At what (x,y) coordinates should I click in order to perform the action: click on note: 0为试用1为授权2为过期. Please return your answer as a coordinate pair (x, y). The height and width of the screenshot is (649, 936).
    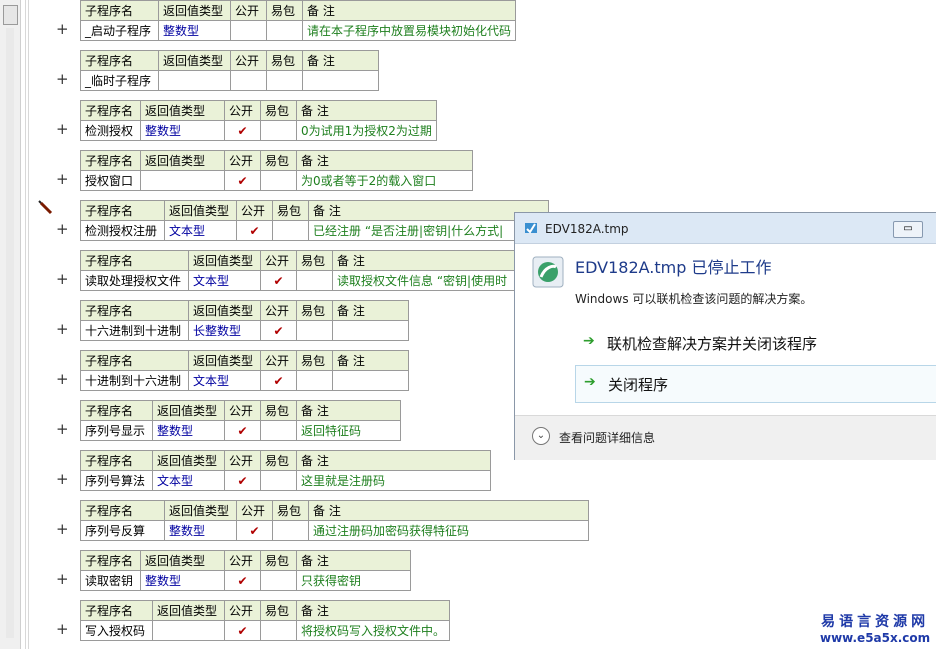
    Looking at the image, I should click on (366, 130).